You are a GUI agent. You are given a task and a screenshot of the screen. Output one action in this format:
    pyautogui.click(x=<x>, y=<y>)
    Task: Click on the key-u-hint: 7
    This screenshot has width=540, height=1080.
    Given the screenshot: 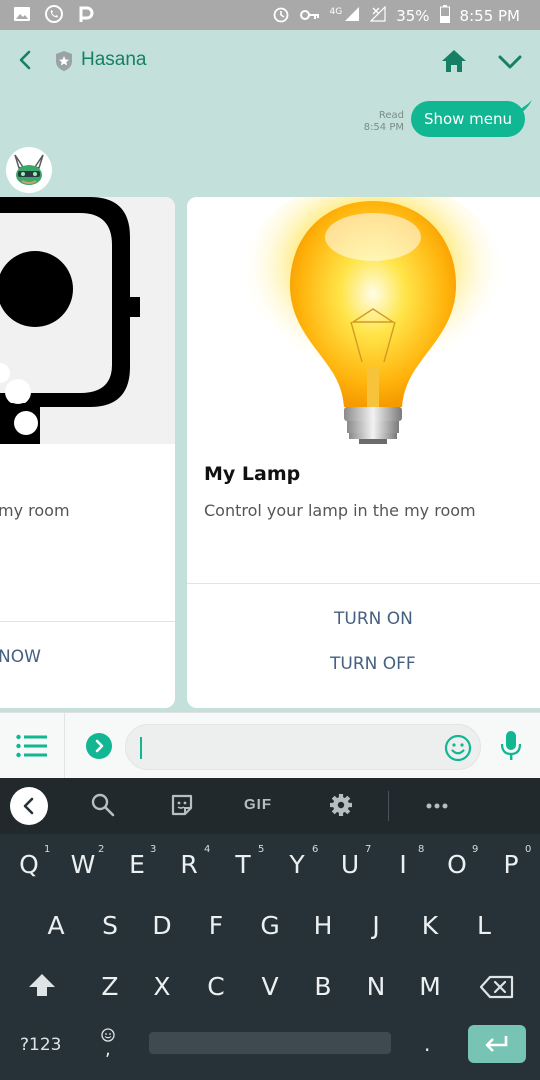 What is the action you would take?
    pyautogui.click(x=368, y=849)
    